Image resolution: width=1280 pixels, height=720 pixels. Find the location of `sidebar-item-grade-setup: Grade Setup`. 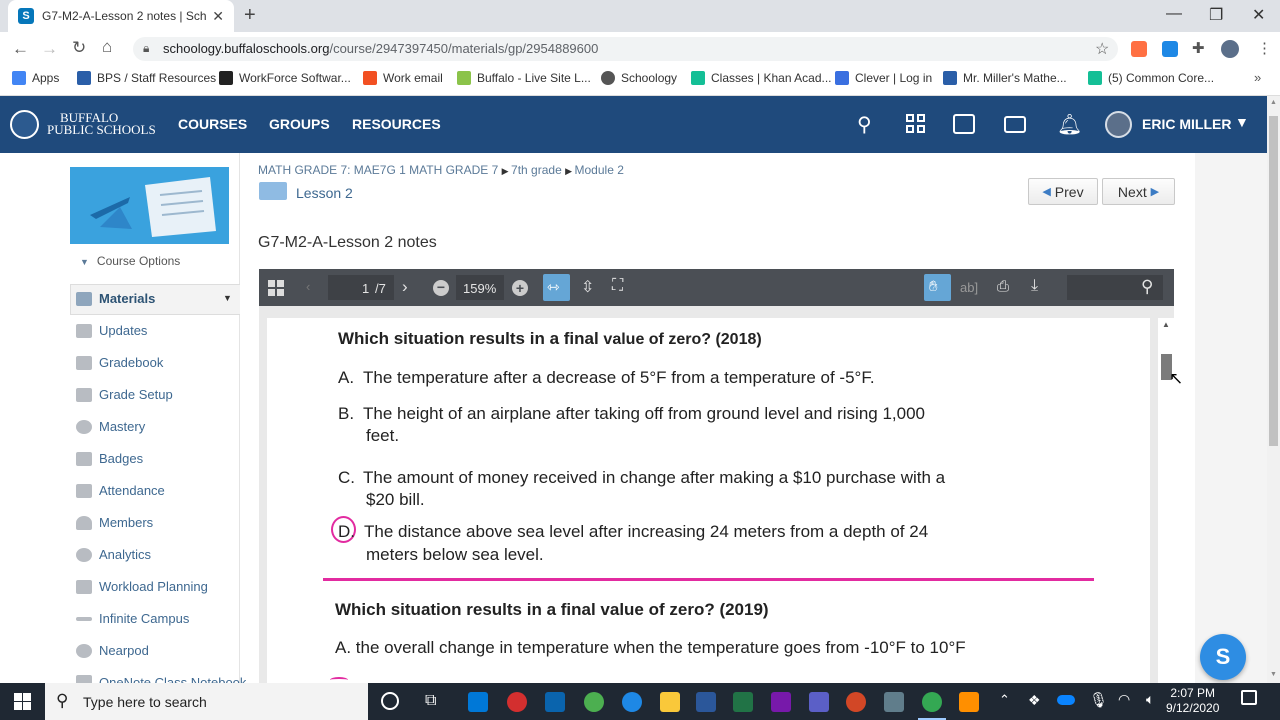

sidebar-item-grade-setup: Grade Setup is located at coordinates (124, 394).